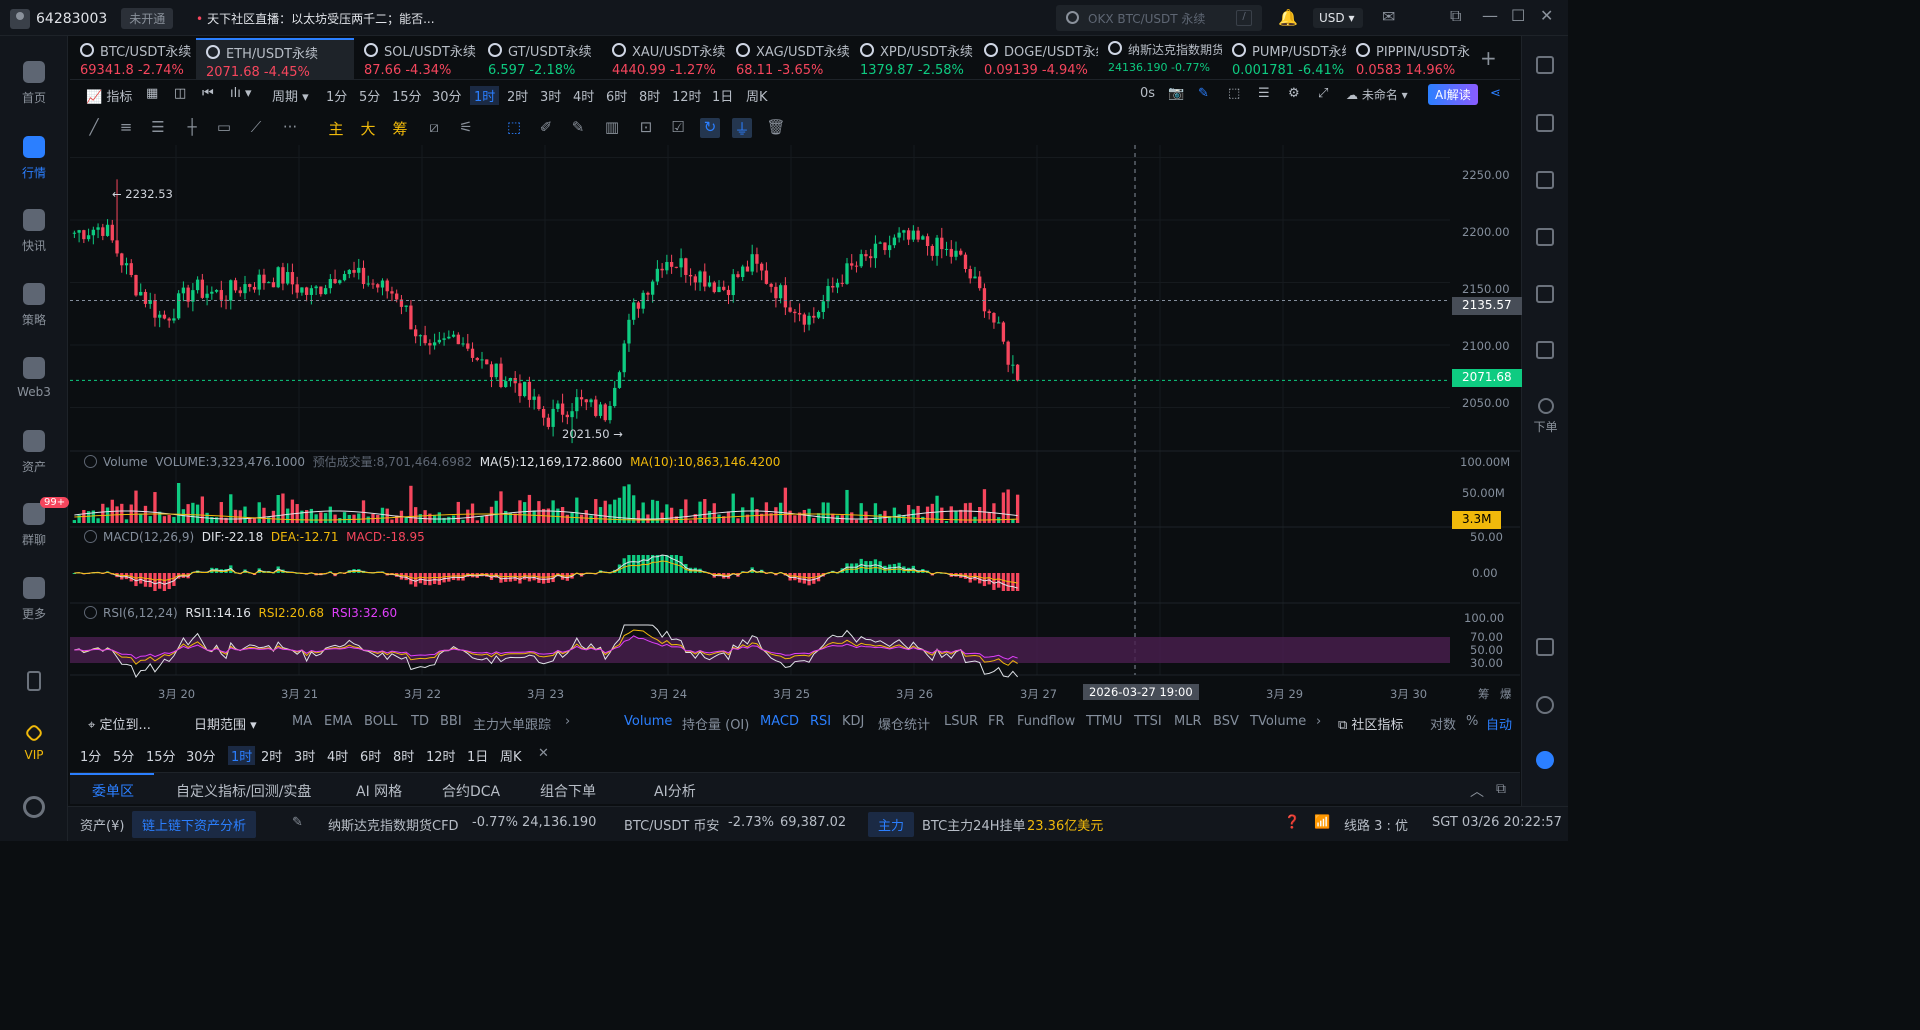  What do you see at coordinates (742, 128) in the screenshot?
I see `filter-icon: ⏚` at bounding box center [742, 128].